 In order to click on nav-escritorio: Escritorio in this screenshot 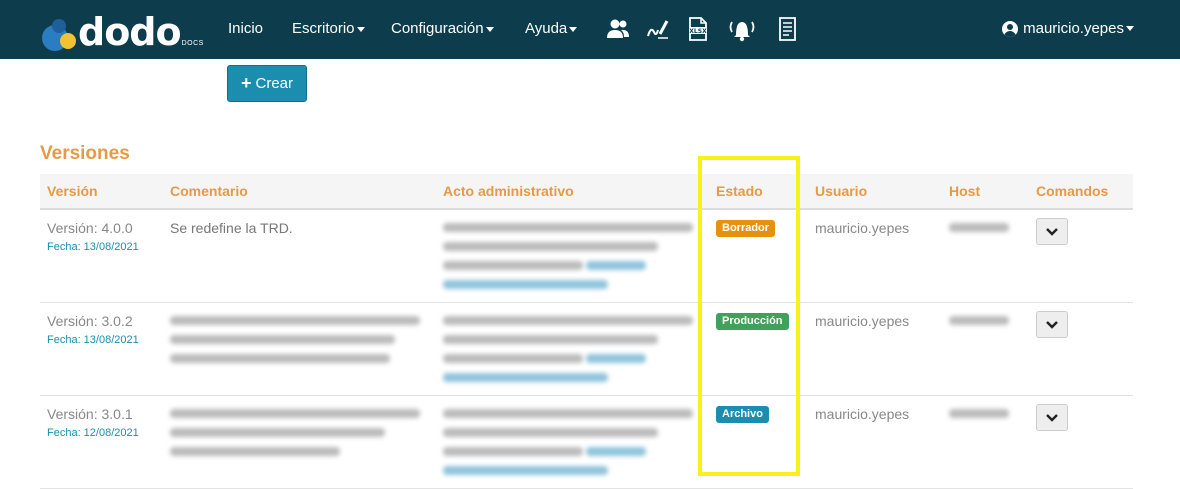, I will do `click(328, 28)`.